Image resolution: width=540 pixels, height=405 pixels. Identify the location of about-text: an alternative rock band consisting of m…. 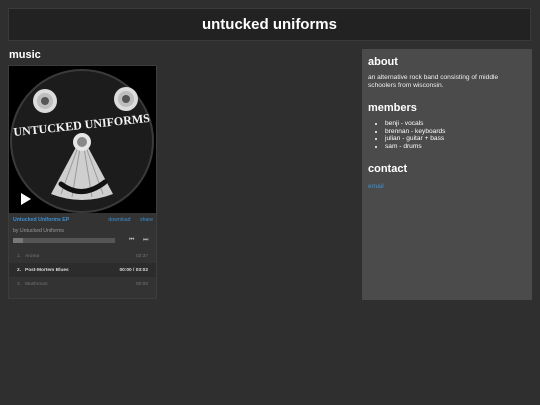
(433, 81).